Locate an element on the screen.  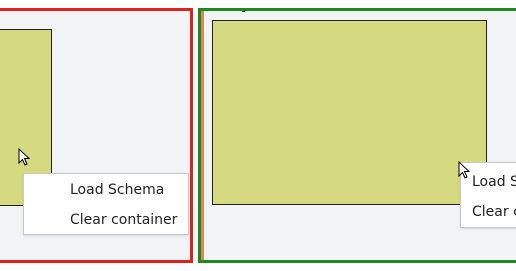
panel-edge-strip is located at coordinates (202, 135).